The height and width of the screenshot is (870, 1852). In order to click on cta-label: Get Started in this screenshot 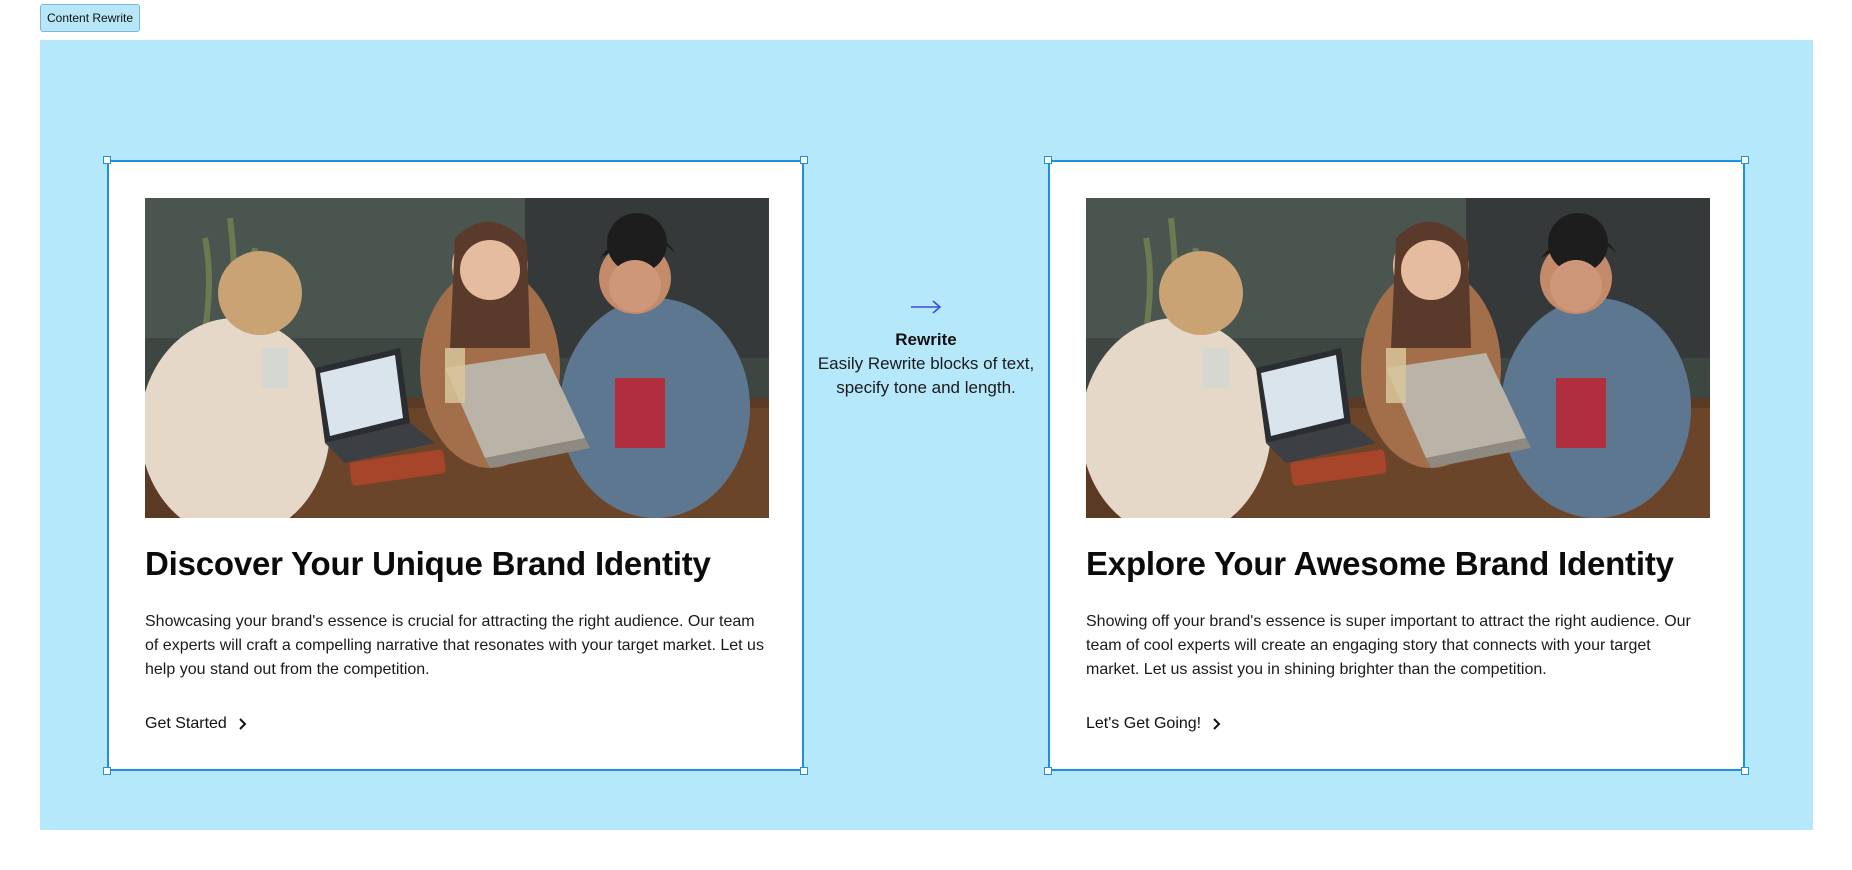, I will do `click(186, 723)`.